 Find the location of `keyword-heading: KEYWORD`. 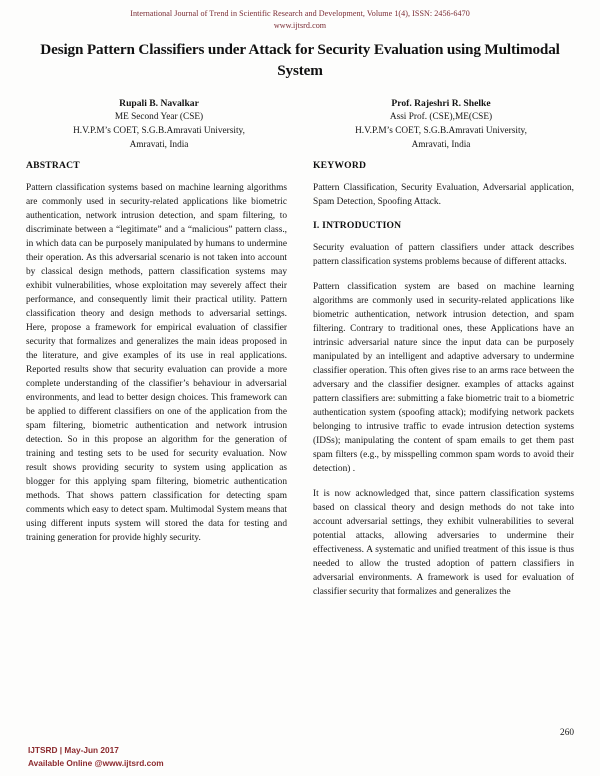

keyword-heading: KEYWORD is located at coordinates (340, 165).